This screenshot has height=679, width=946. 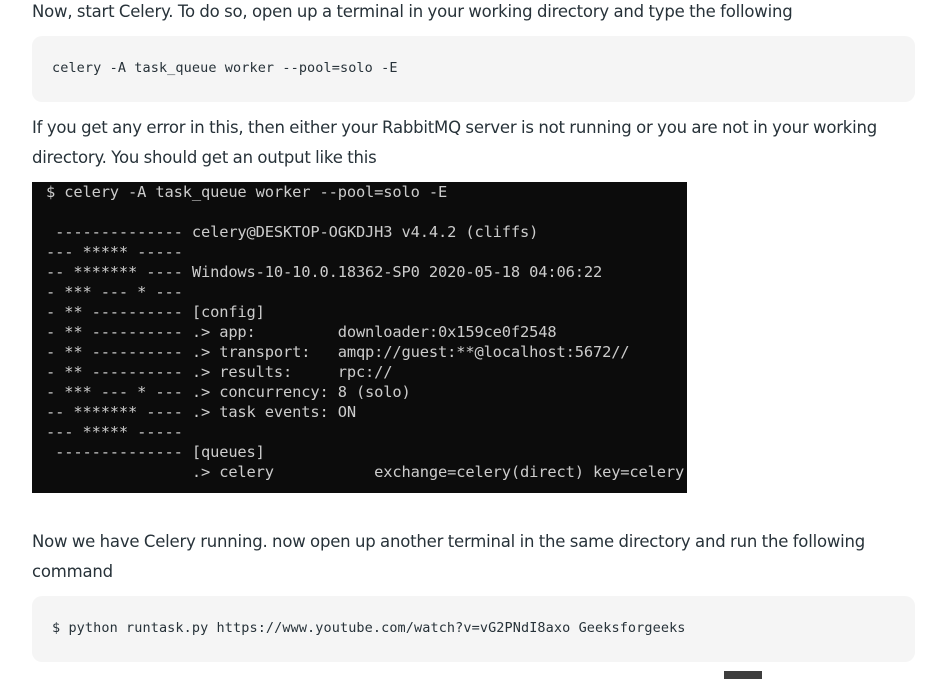 I want to click on terminal-line: -------------- [queues], so click(x=155, y=452).